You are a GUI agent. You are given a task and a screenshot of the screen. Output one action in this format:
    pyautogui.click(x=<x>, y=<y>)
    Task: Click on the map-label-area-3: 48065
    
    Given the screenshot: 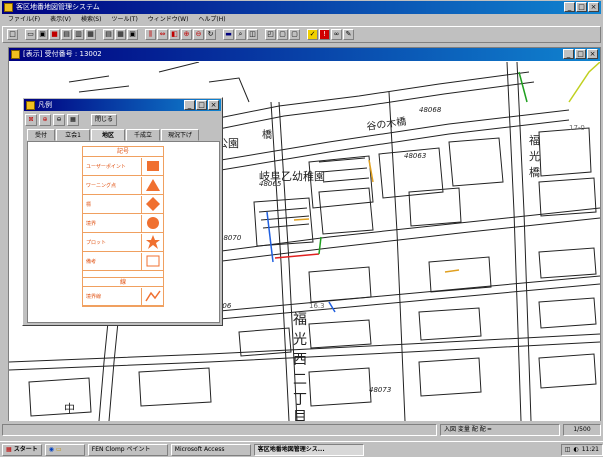 What is the action you would take?
    pyautogui.click(x=270, y=184)
    